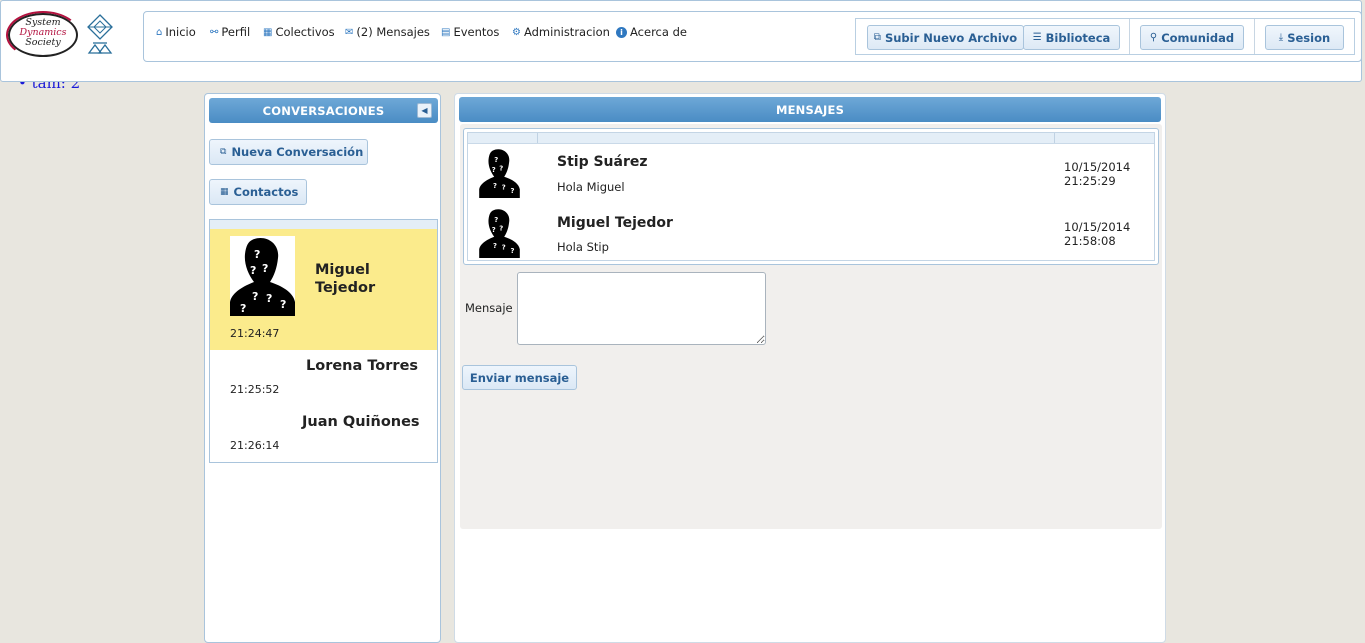 This screenshot has width=1365, height=643. What do you see at coordinates (361, 422) in the screenshot?
I see `conversation-name: Juan Quiñones` at bounding box center [361, 422].